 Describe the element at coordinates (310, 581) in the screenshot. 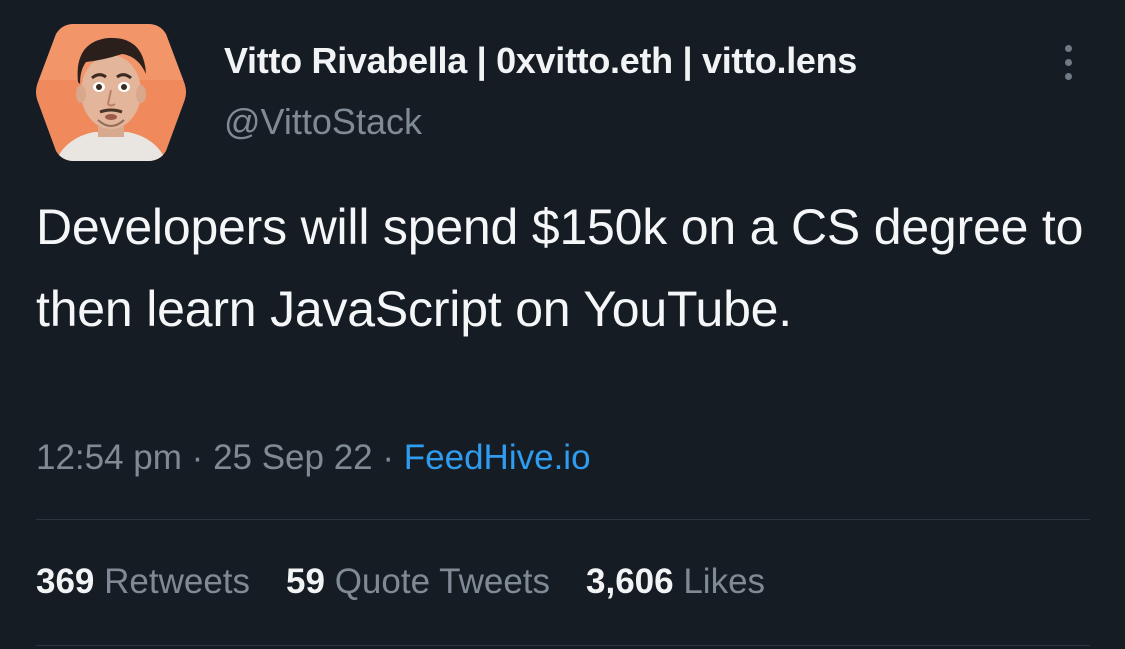

I see `quote-tweets-count: 59` at that location.